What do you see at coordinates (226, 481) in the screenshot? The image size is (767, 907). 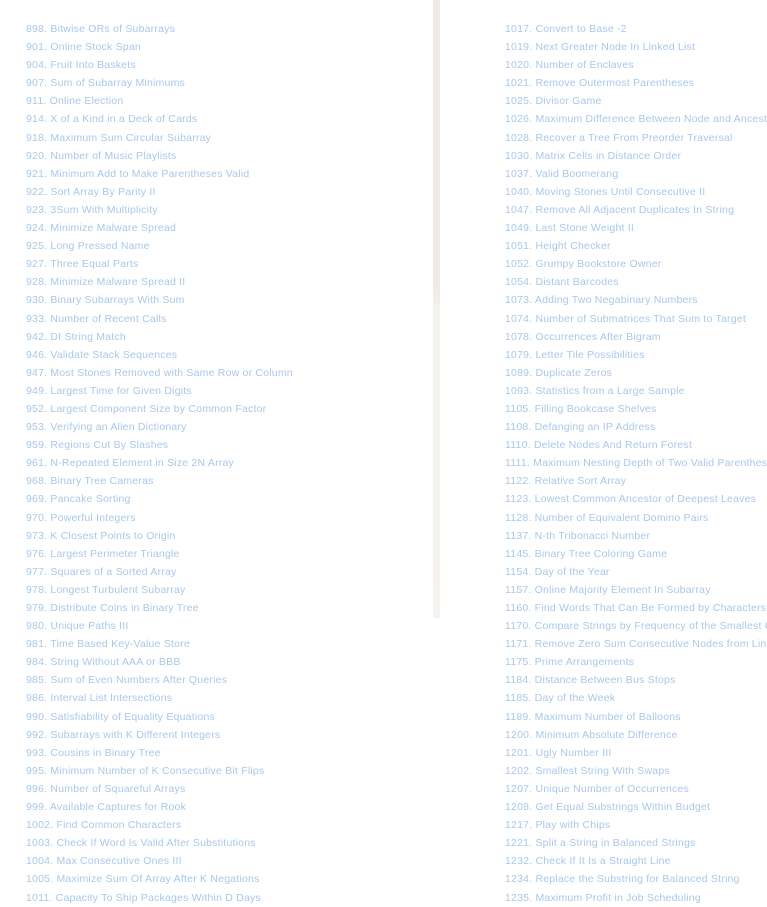 I see `problem-list-item: 968. Binary Tree Cameras` at bounding box center [226, 481].